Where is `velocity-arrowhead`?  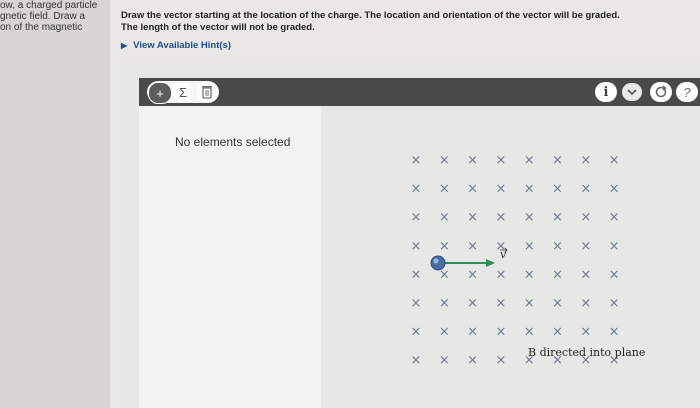
velocity-arrowhead is located at coordinates (490, 263).